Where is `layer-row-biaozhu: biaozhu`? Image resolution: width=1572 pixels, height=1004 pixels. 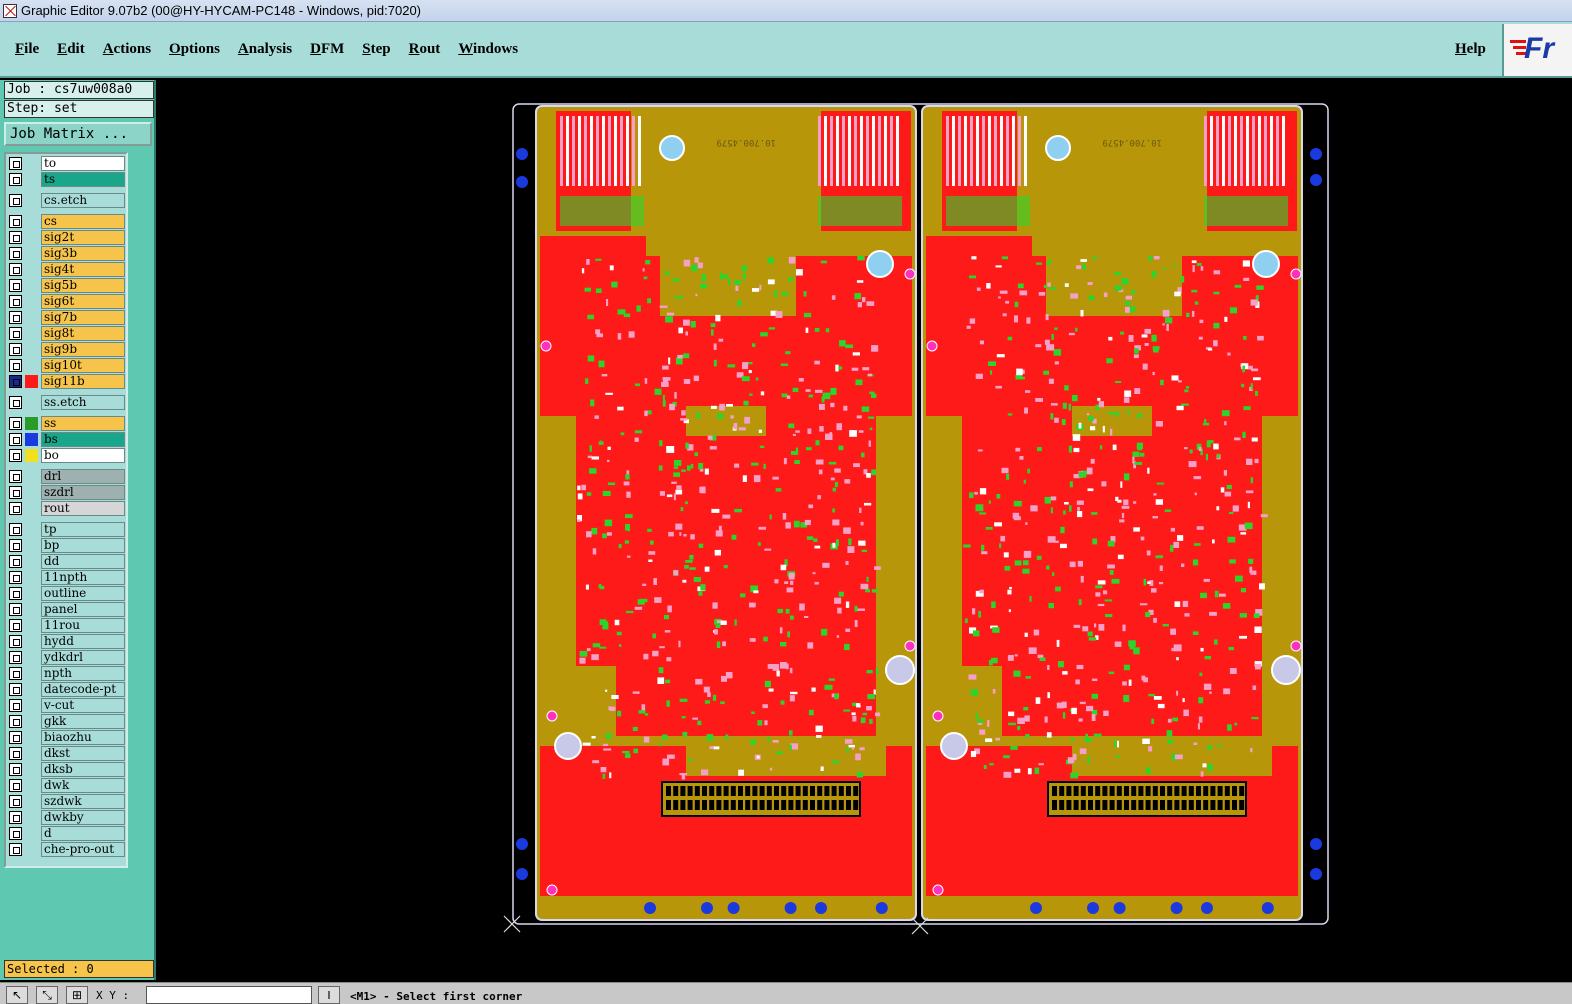
layer-row-biaozhu: biaozhu is located at coordinates (67, 737).